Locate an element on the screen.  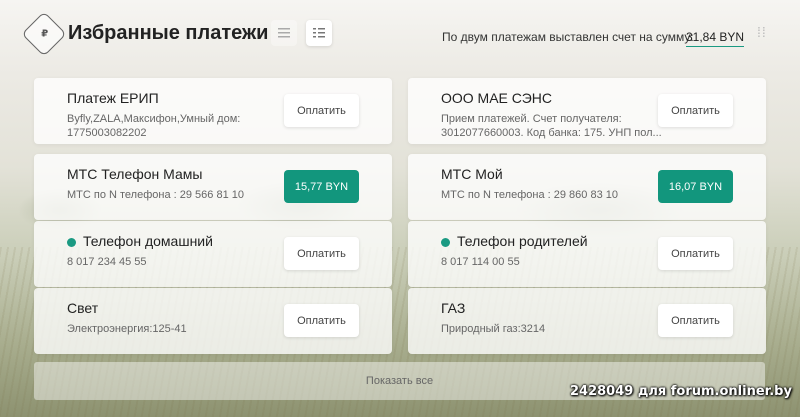
payment-card-subtitle: Природный газ:3214 is located at coordinates (493, 329).